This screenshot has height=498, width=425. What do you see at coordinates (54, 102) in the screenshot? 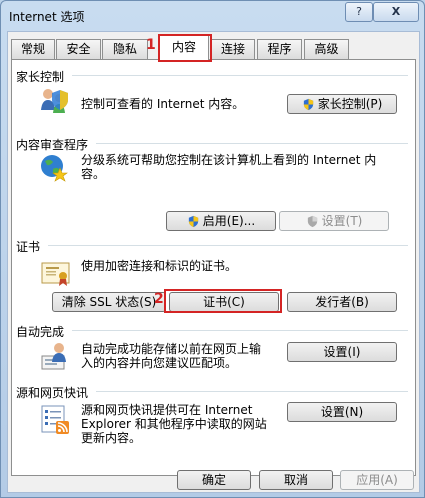
I see `parental-controls-icon` at bounding box center [54, 102].